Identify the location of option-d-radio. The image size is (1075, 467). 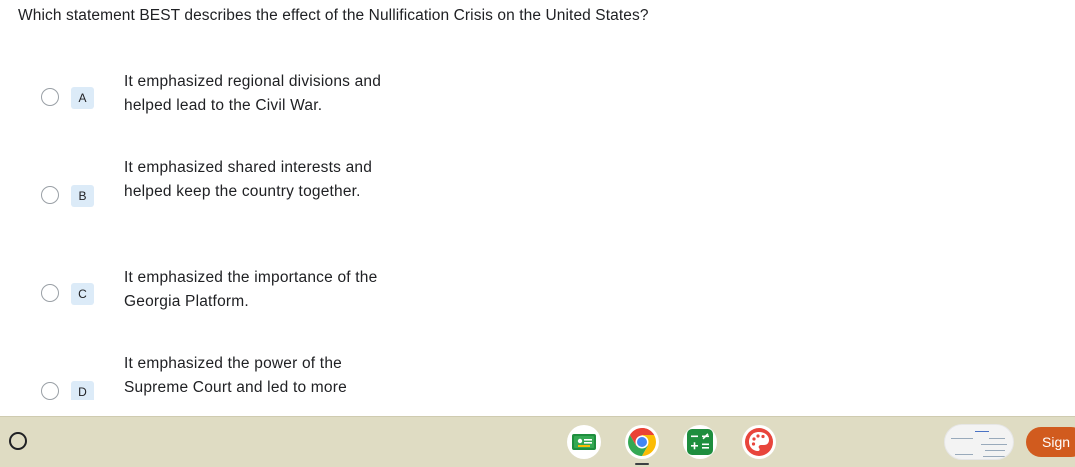
(50, 391).